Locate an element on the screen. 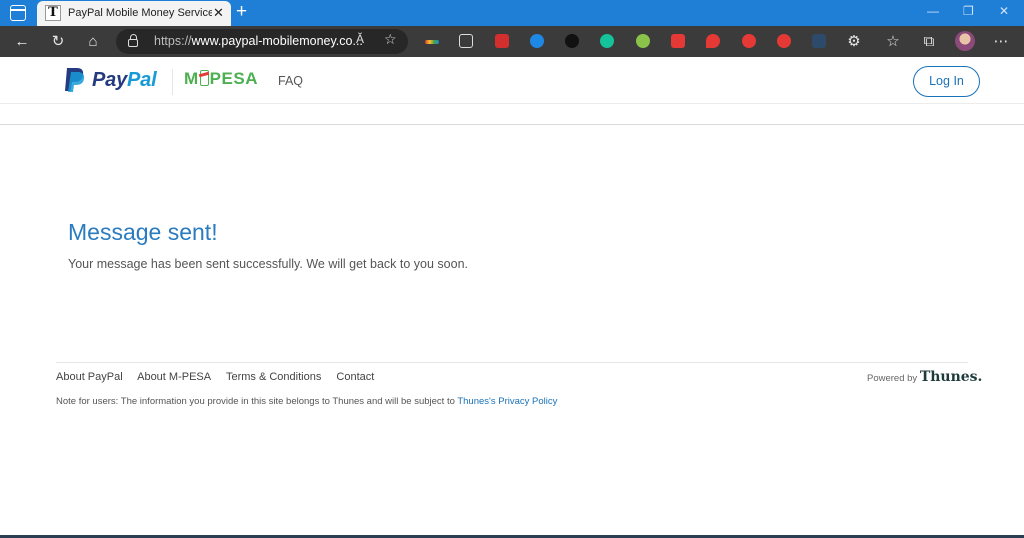 The width and height of the screenshot is (1024, 538). extension-pin-icon is located at coordinates (713, 41).